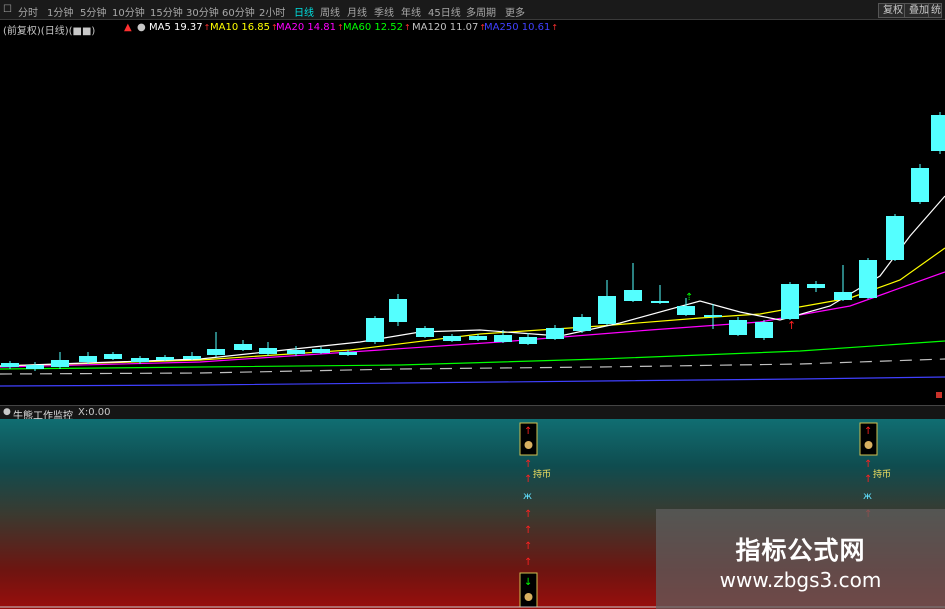 The width and height of the screenshot is (945, 609). I want to click on period-1min: 1分钟, so click(60, 11).